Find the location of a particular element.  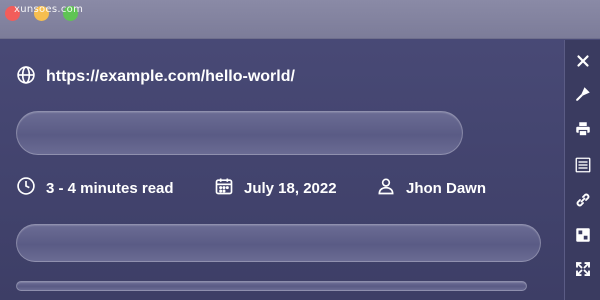

read-time-text: 3 - 4 minutes read is located at coordinates (110, 188).